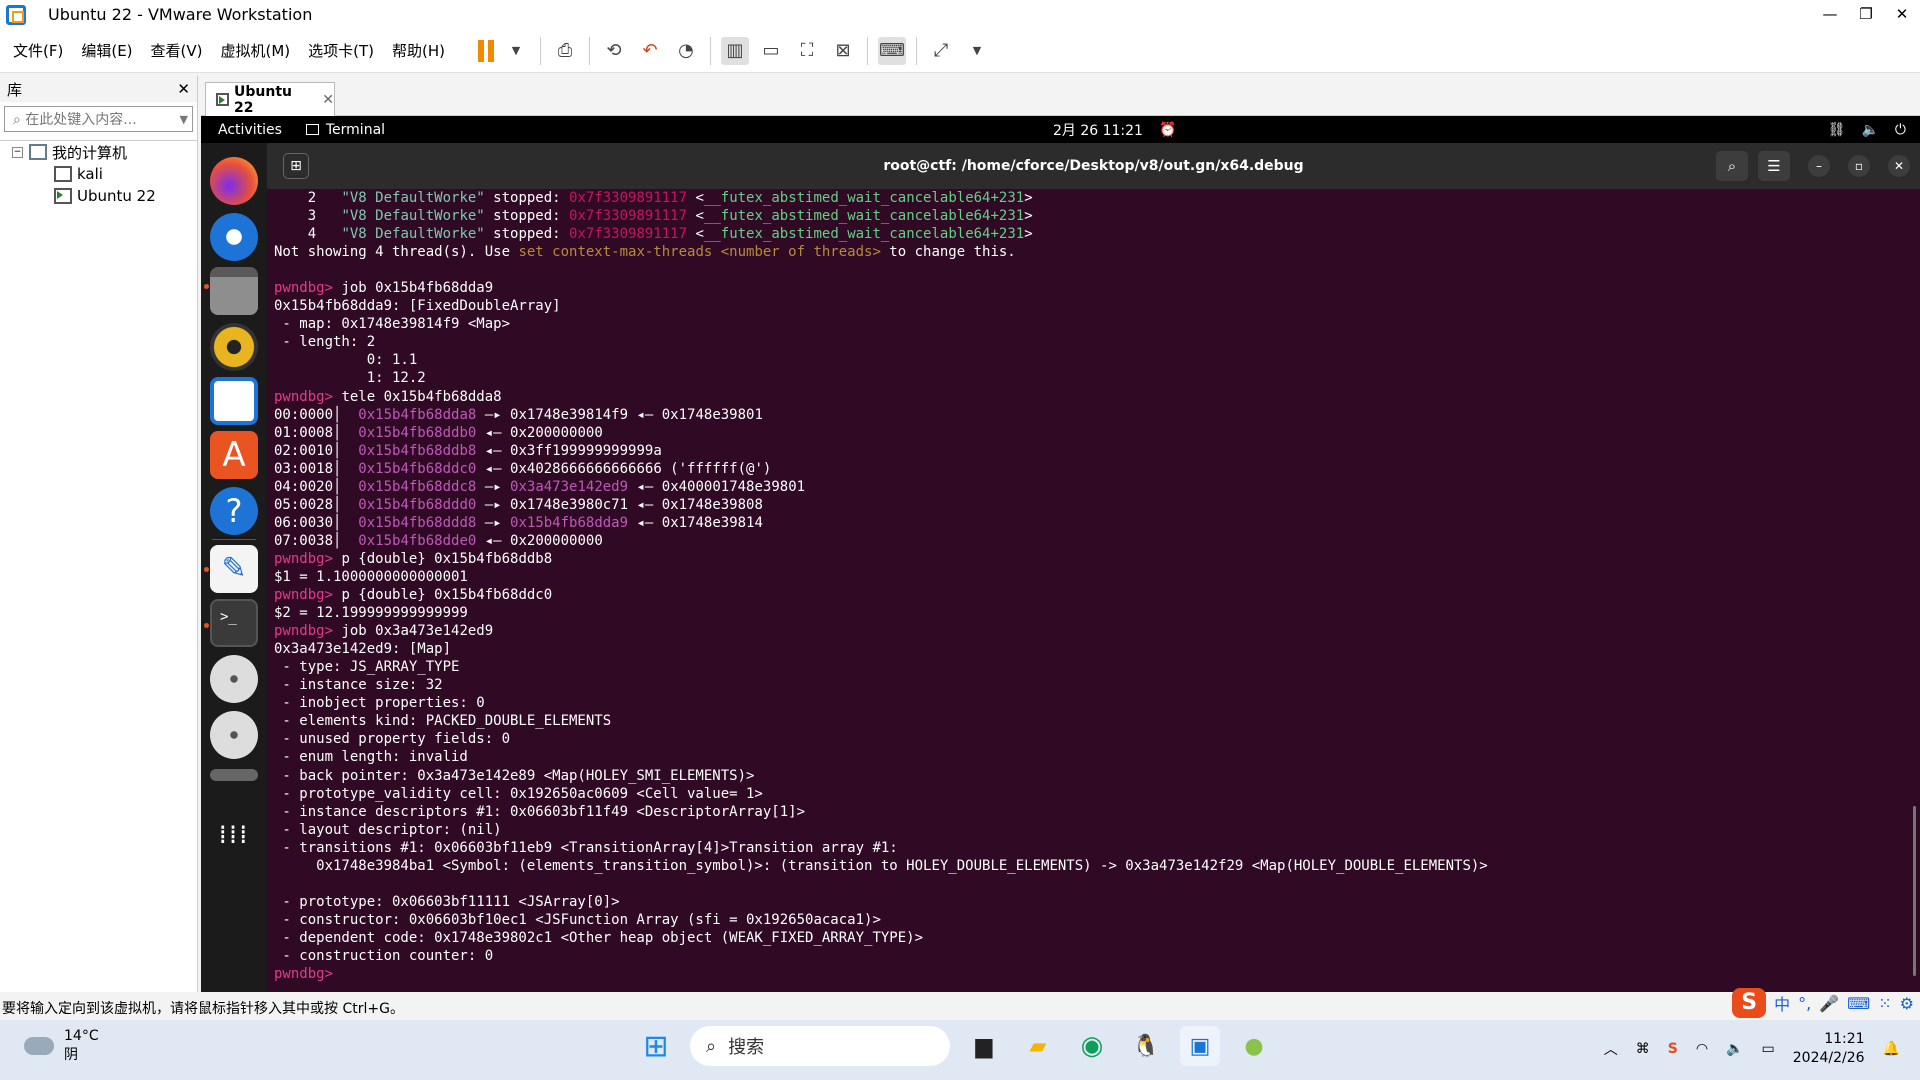  Describe the element at coordinates (104, 174) in the screenshot. I see `tree-item-kali: kali` at that location.